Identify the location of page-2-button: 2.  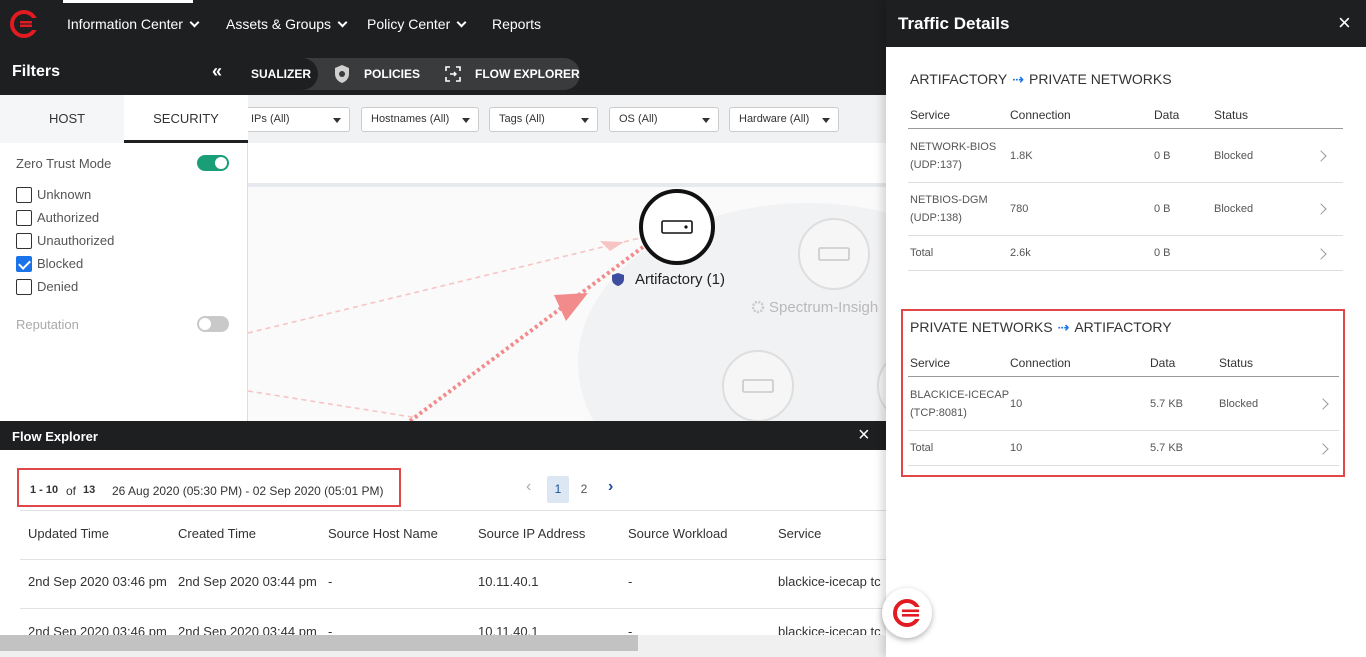
(584, 489).